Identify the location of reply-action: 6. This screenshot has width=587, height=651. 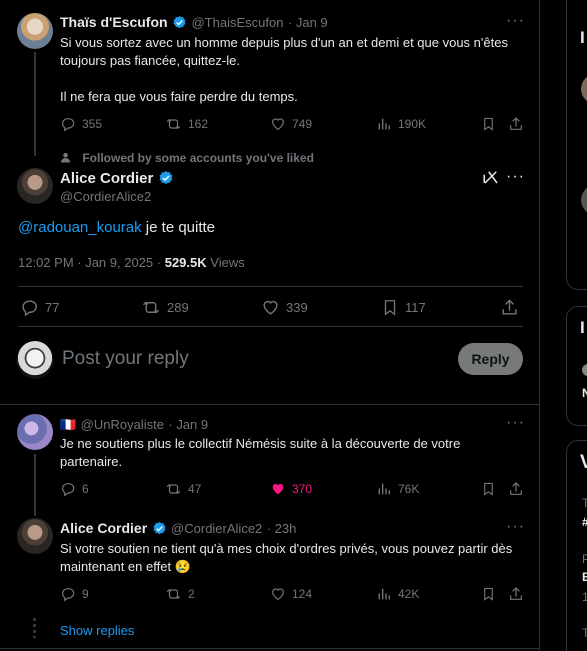
(74, 489).